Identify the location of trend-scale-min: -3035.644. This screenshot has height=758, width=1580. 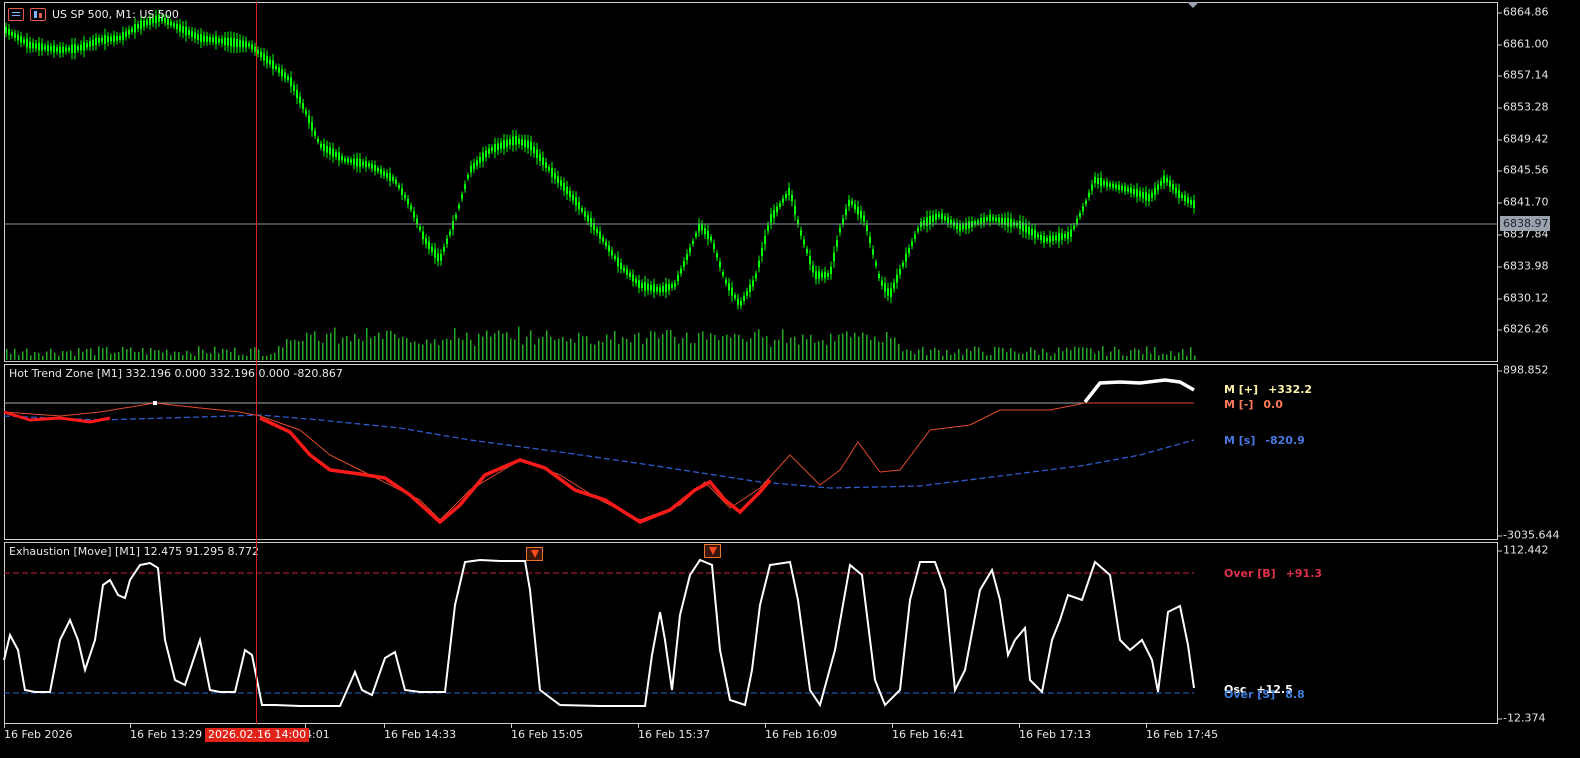
(1528, 535).